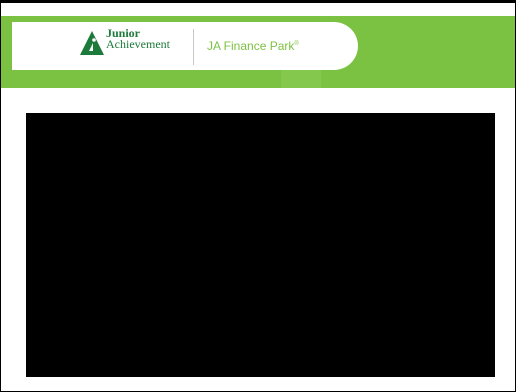  I want to click on trademark-mark: ®, so click(296, 44).